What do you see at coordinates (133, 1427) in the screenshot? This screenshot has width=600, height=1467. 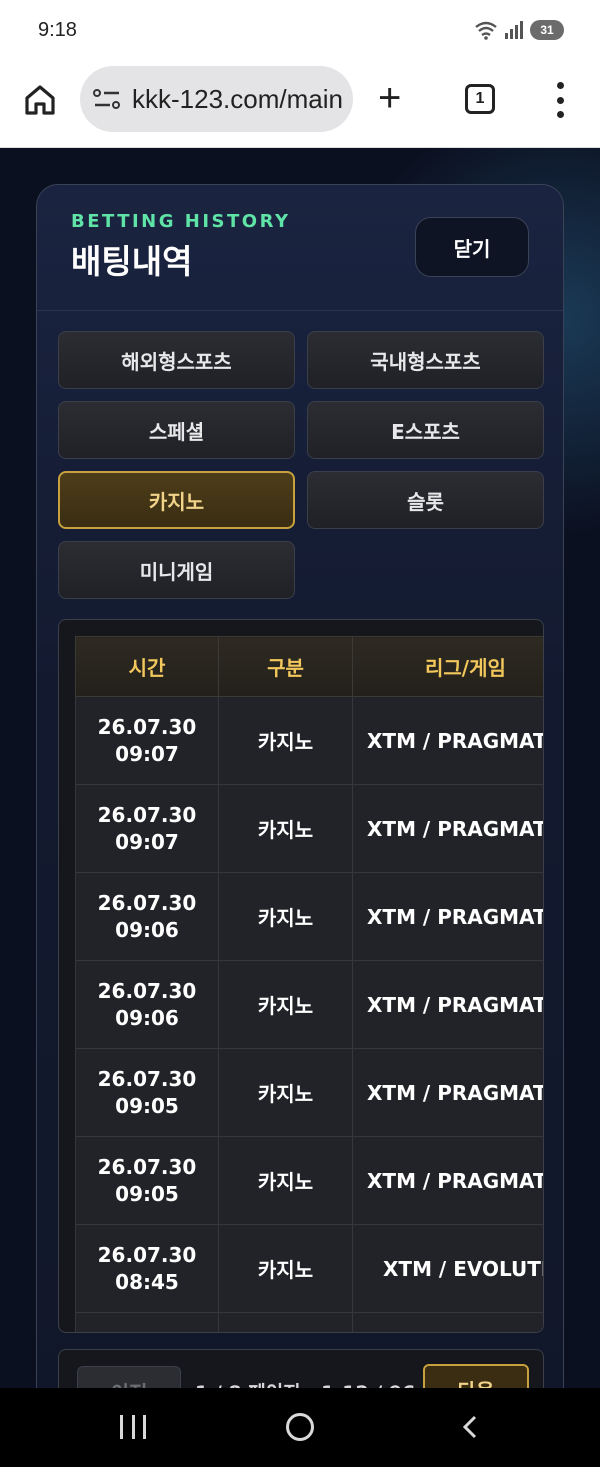 I see `recent-apps-icon` at bounding box center [133, 1427].